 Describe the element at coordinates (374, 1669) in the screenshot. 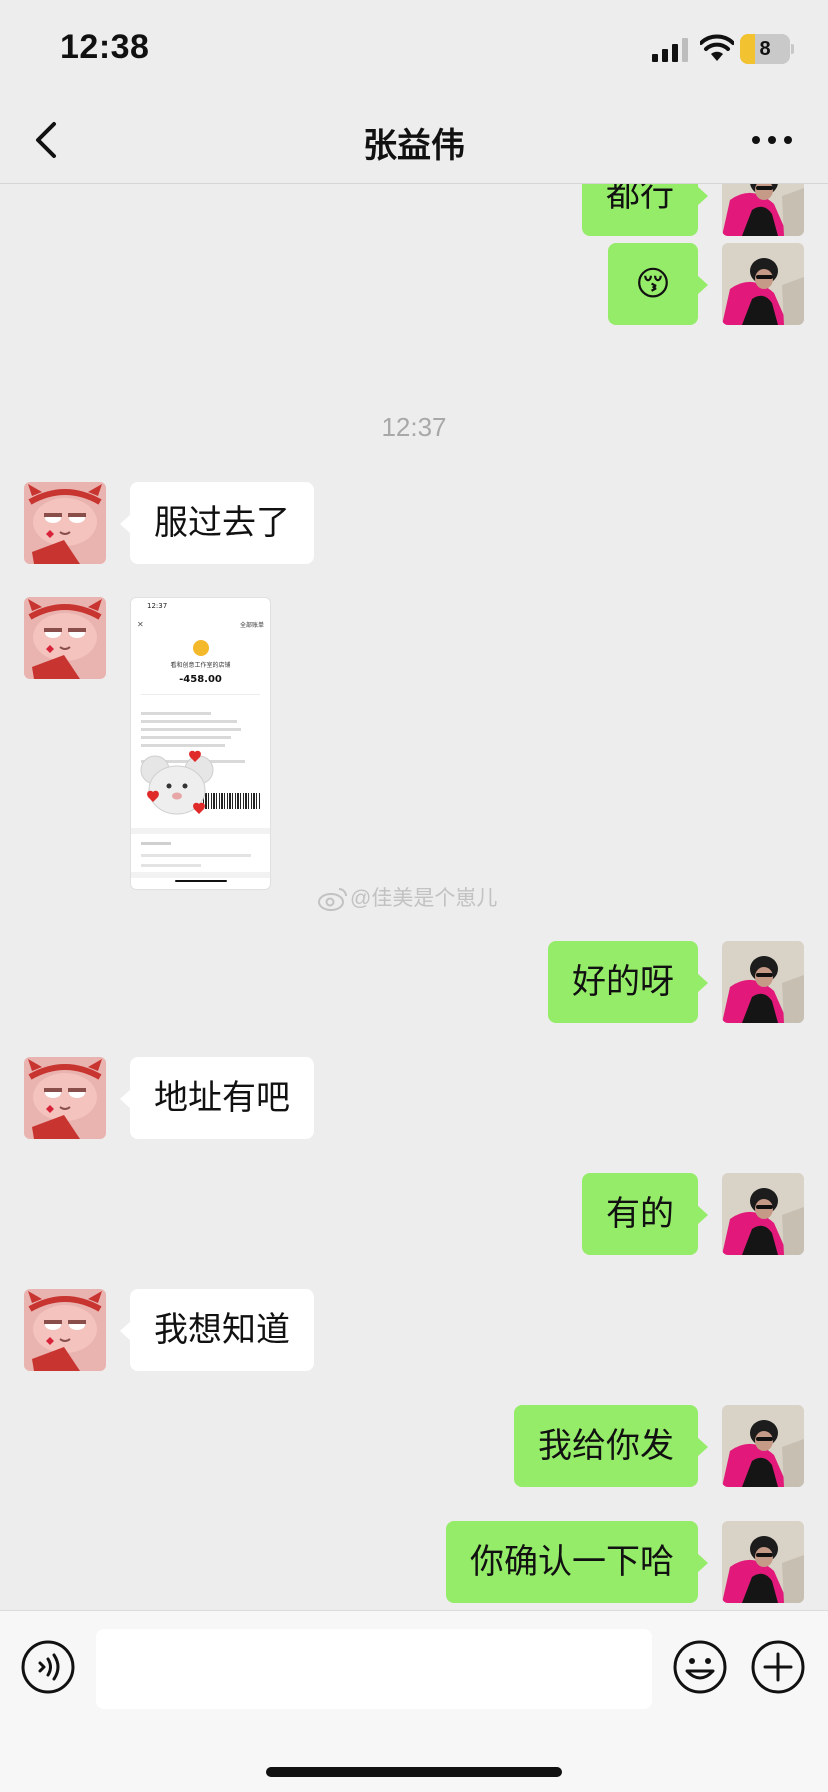

I see `message-input` at that location.